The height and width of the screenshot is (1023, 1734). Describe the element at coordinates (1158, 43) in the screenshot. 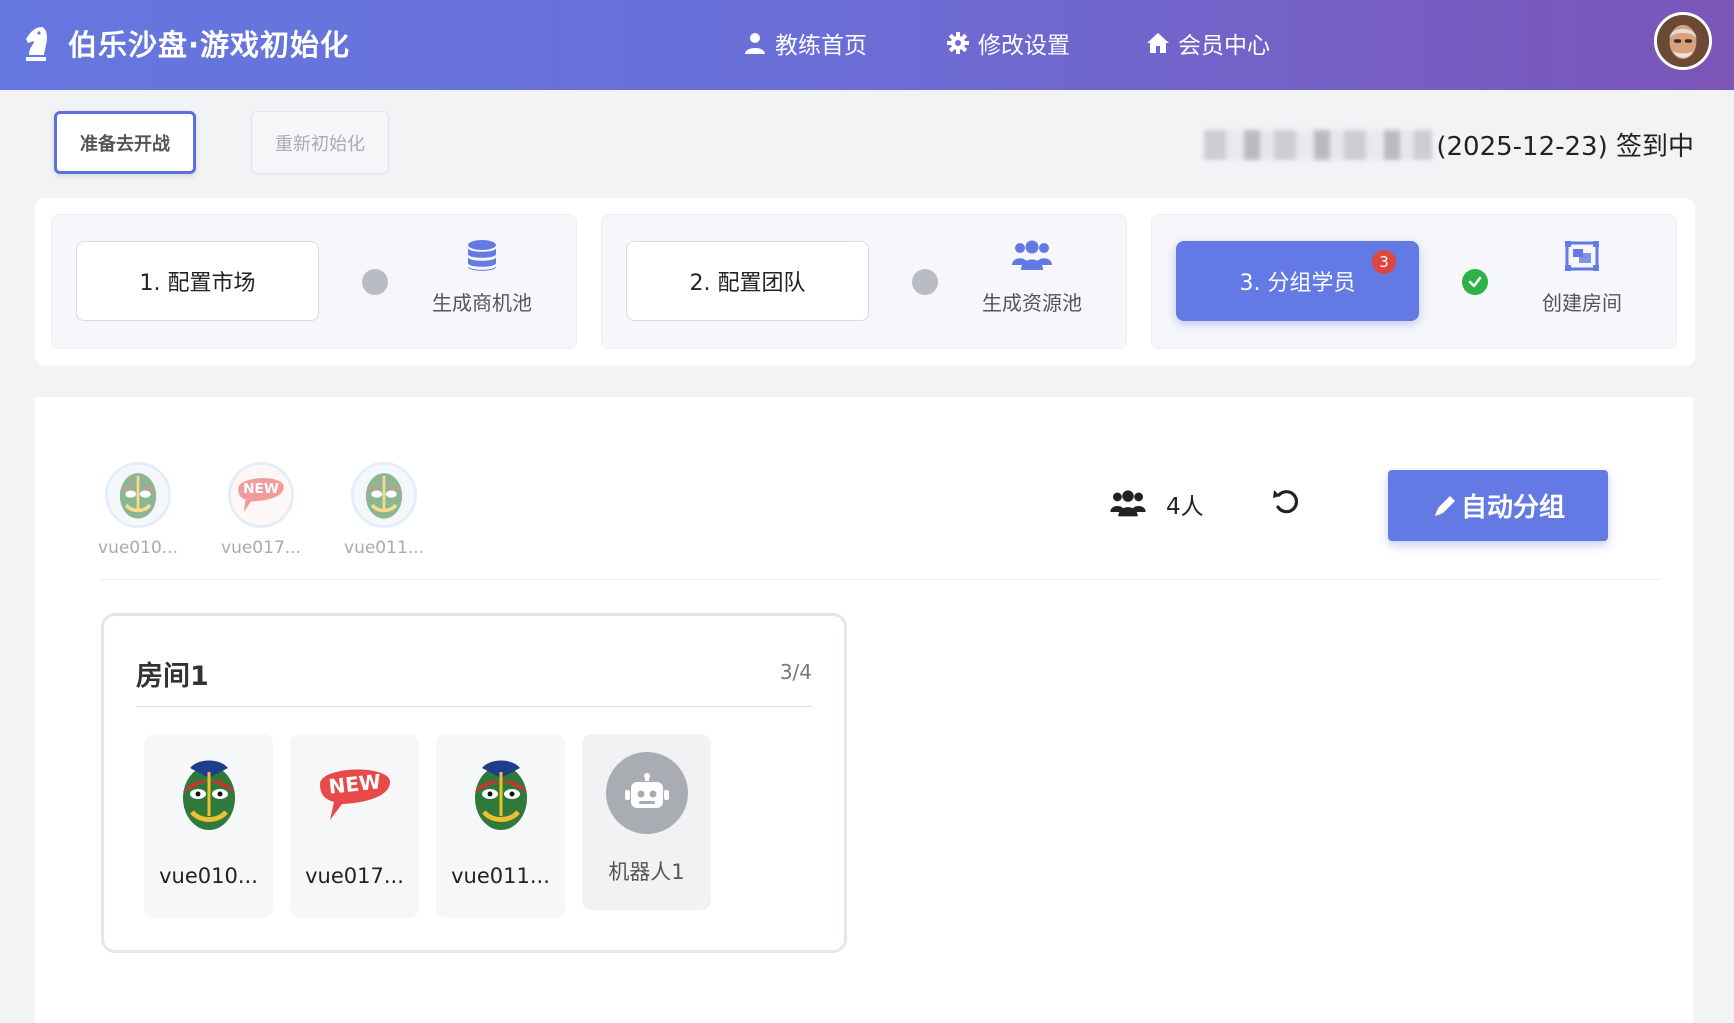

I see `home-icon` at that location.